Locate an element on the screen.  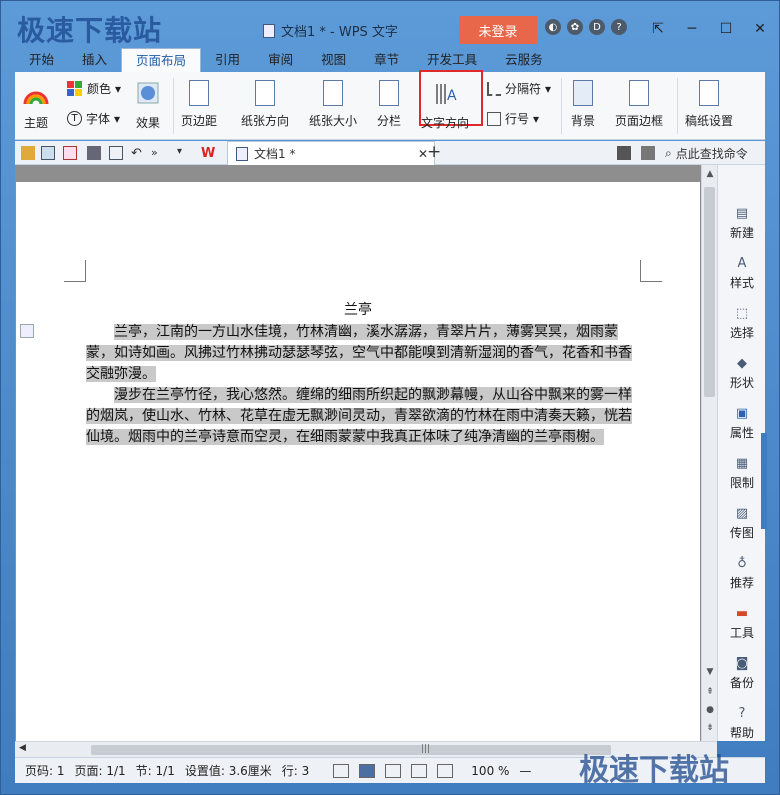
page-border-button: 页面边框 is located at coordinates (639, 104).